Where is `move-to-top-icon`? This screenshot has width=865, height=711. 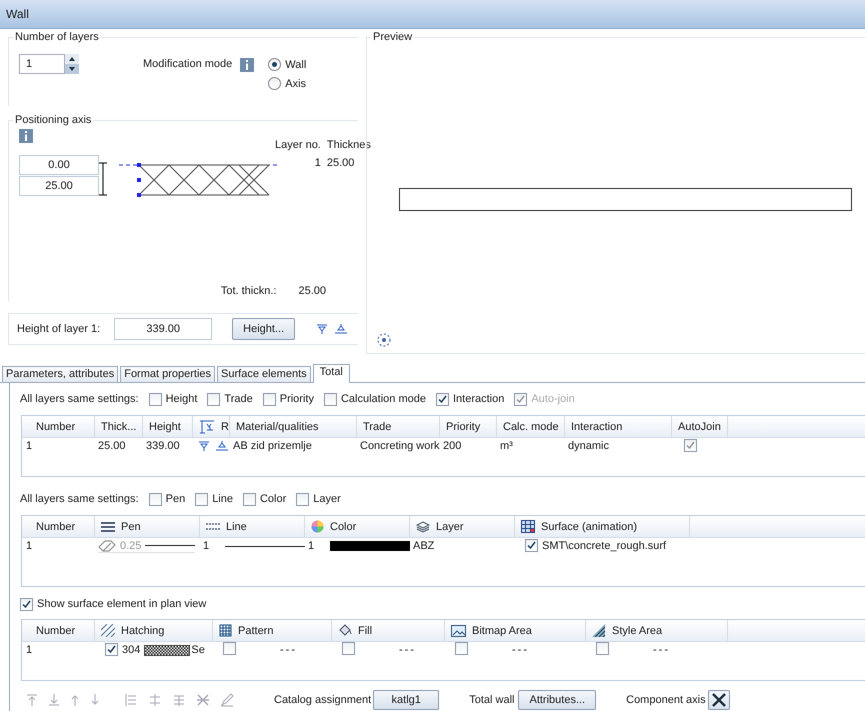 move-to-top-icon is located at coordinates (32, 700).